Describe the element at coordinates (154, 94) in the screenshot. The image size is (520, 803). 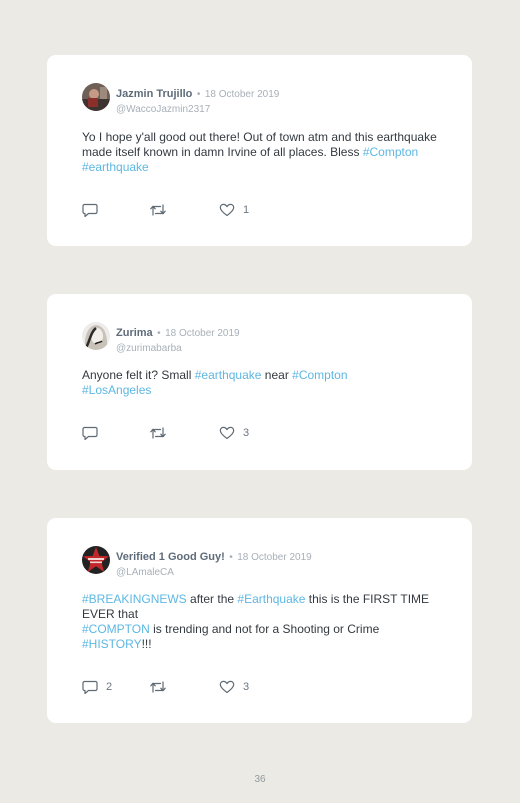
I see `author-name: Jazmin Trujillo` at that location.